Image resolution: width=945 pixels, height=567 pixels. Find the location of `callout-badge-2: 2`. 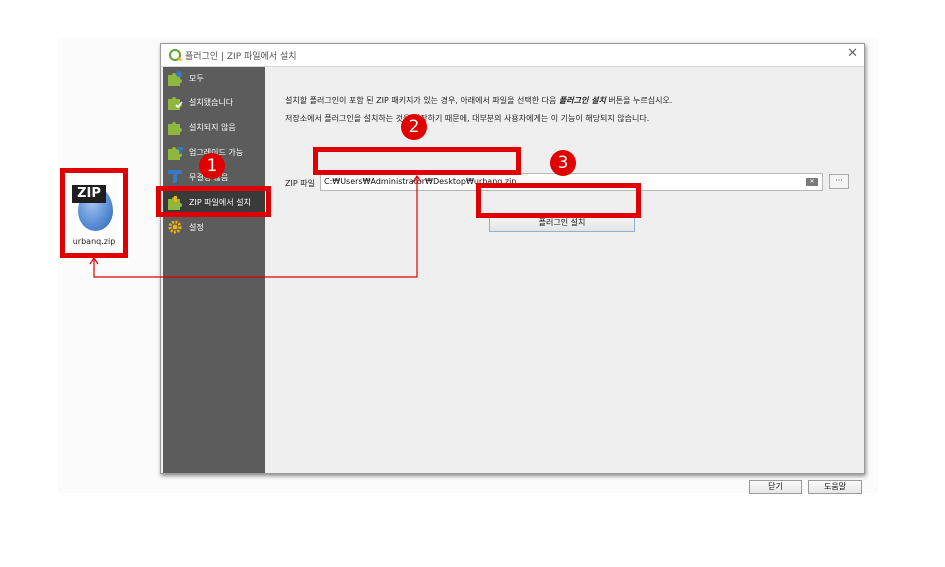

callout-badge-2: 2 is located at coordinates (414, 127).